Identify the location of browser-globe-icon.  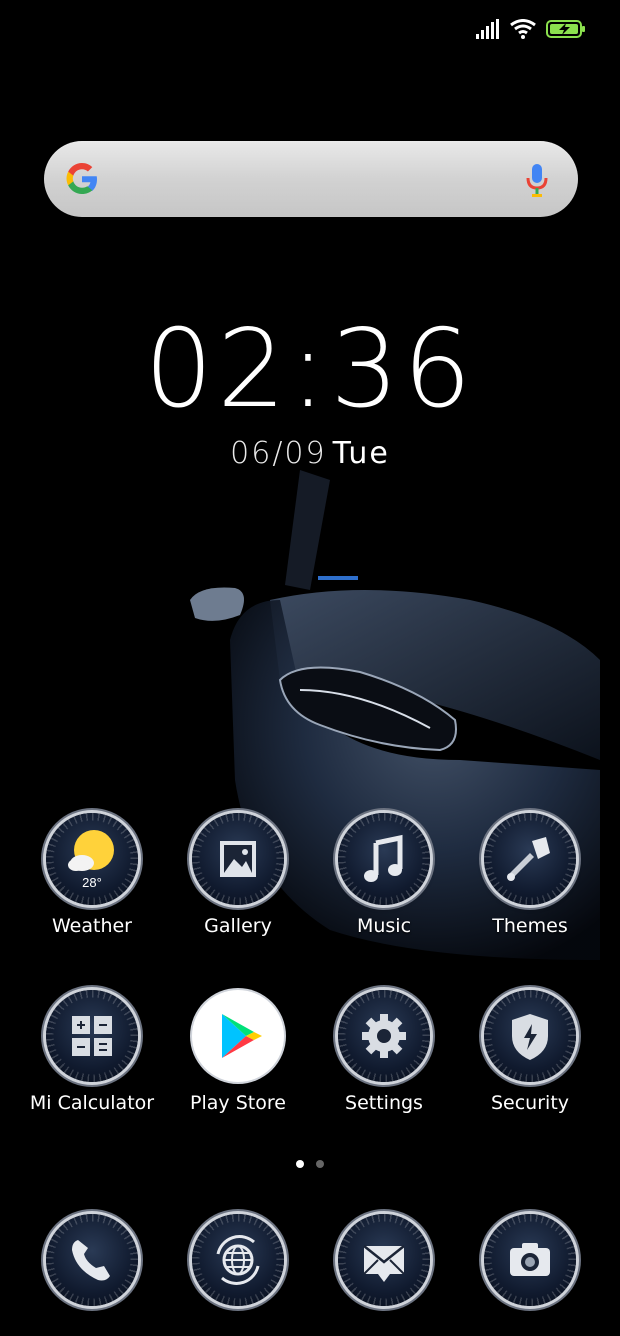
(238, 1260).